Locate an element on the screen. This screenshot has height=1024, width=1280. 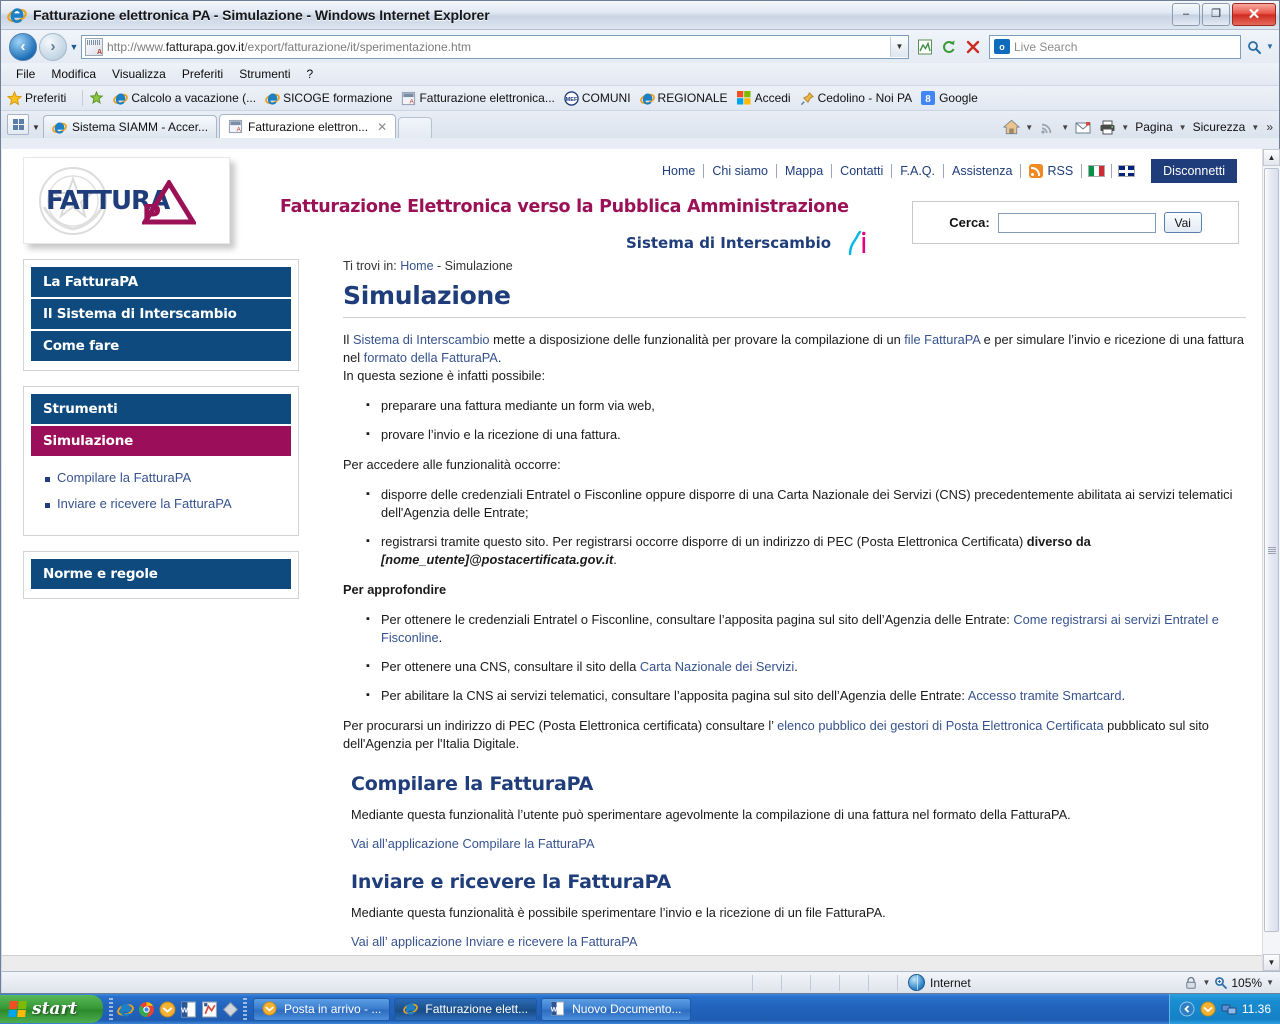
topnav-contatti: Contatti is located at coordinates (861, 171).